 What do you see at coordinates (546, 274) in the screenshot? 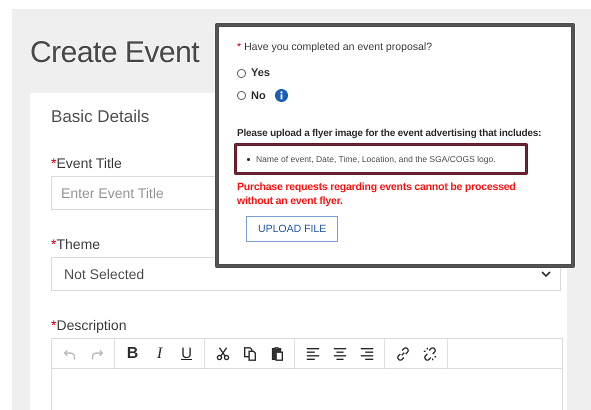
I see `chevron-icon` at bounding box center [546, 274].